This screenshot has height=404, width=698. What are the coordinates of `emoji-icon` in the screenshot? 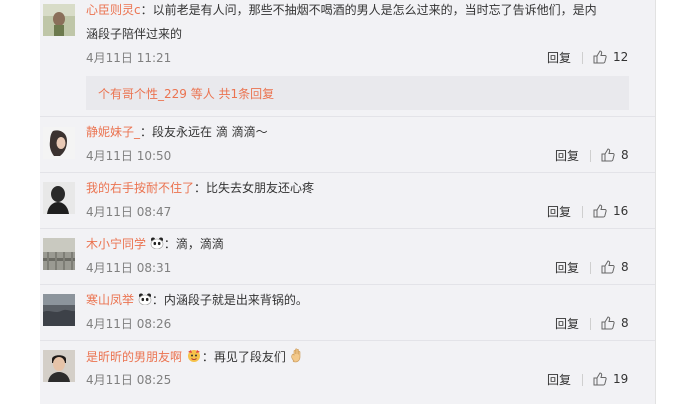 It's located at (194, 358).